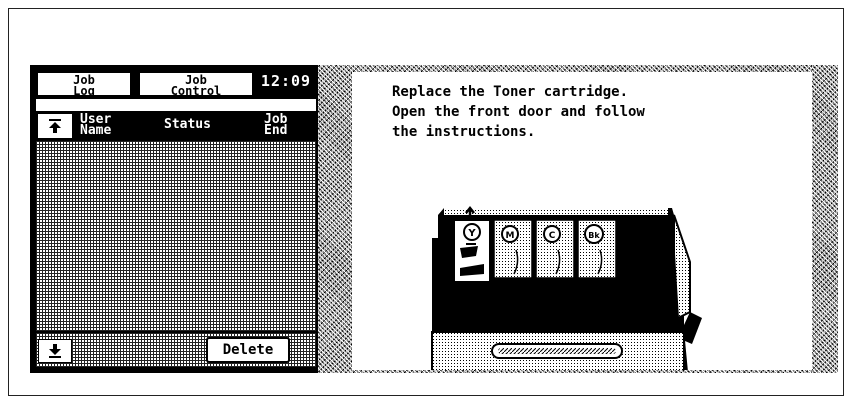 Image resolution: width=851 pixels, height=405 pixels. I want to click on column-user-name: User Name, so click(96, 125).